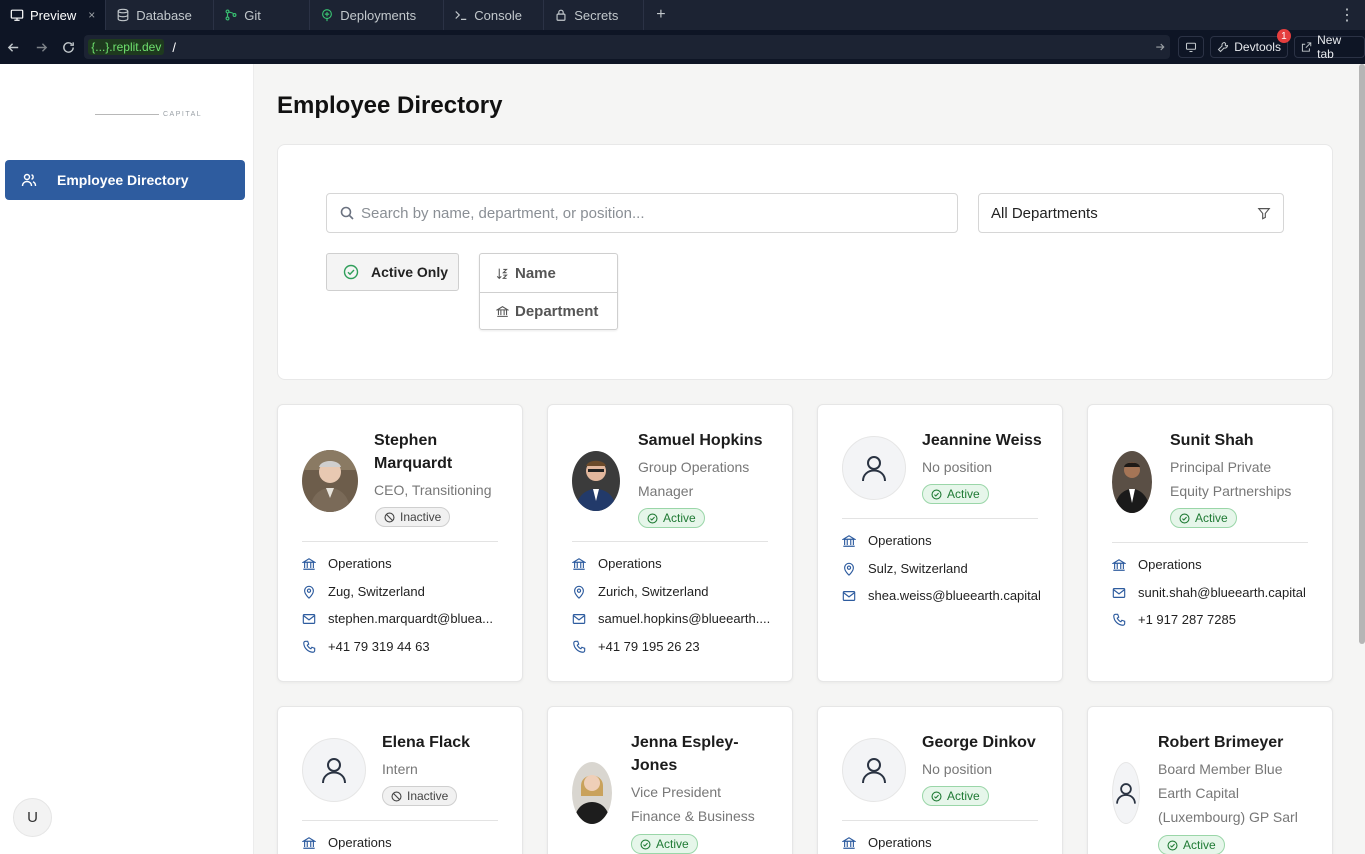 This screenshot has width=1365, height=854. What do you see at coordinates (1329, 47) in the screenshot?
I see `new-tab-button: New tab` at bounding box center [1329, 47].